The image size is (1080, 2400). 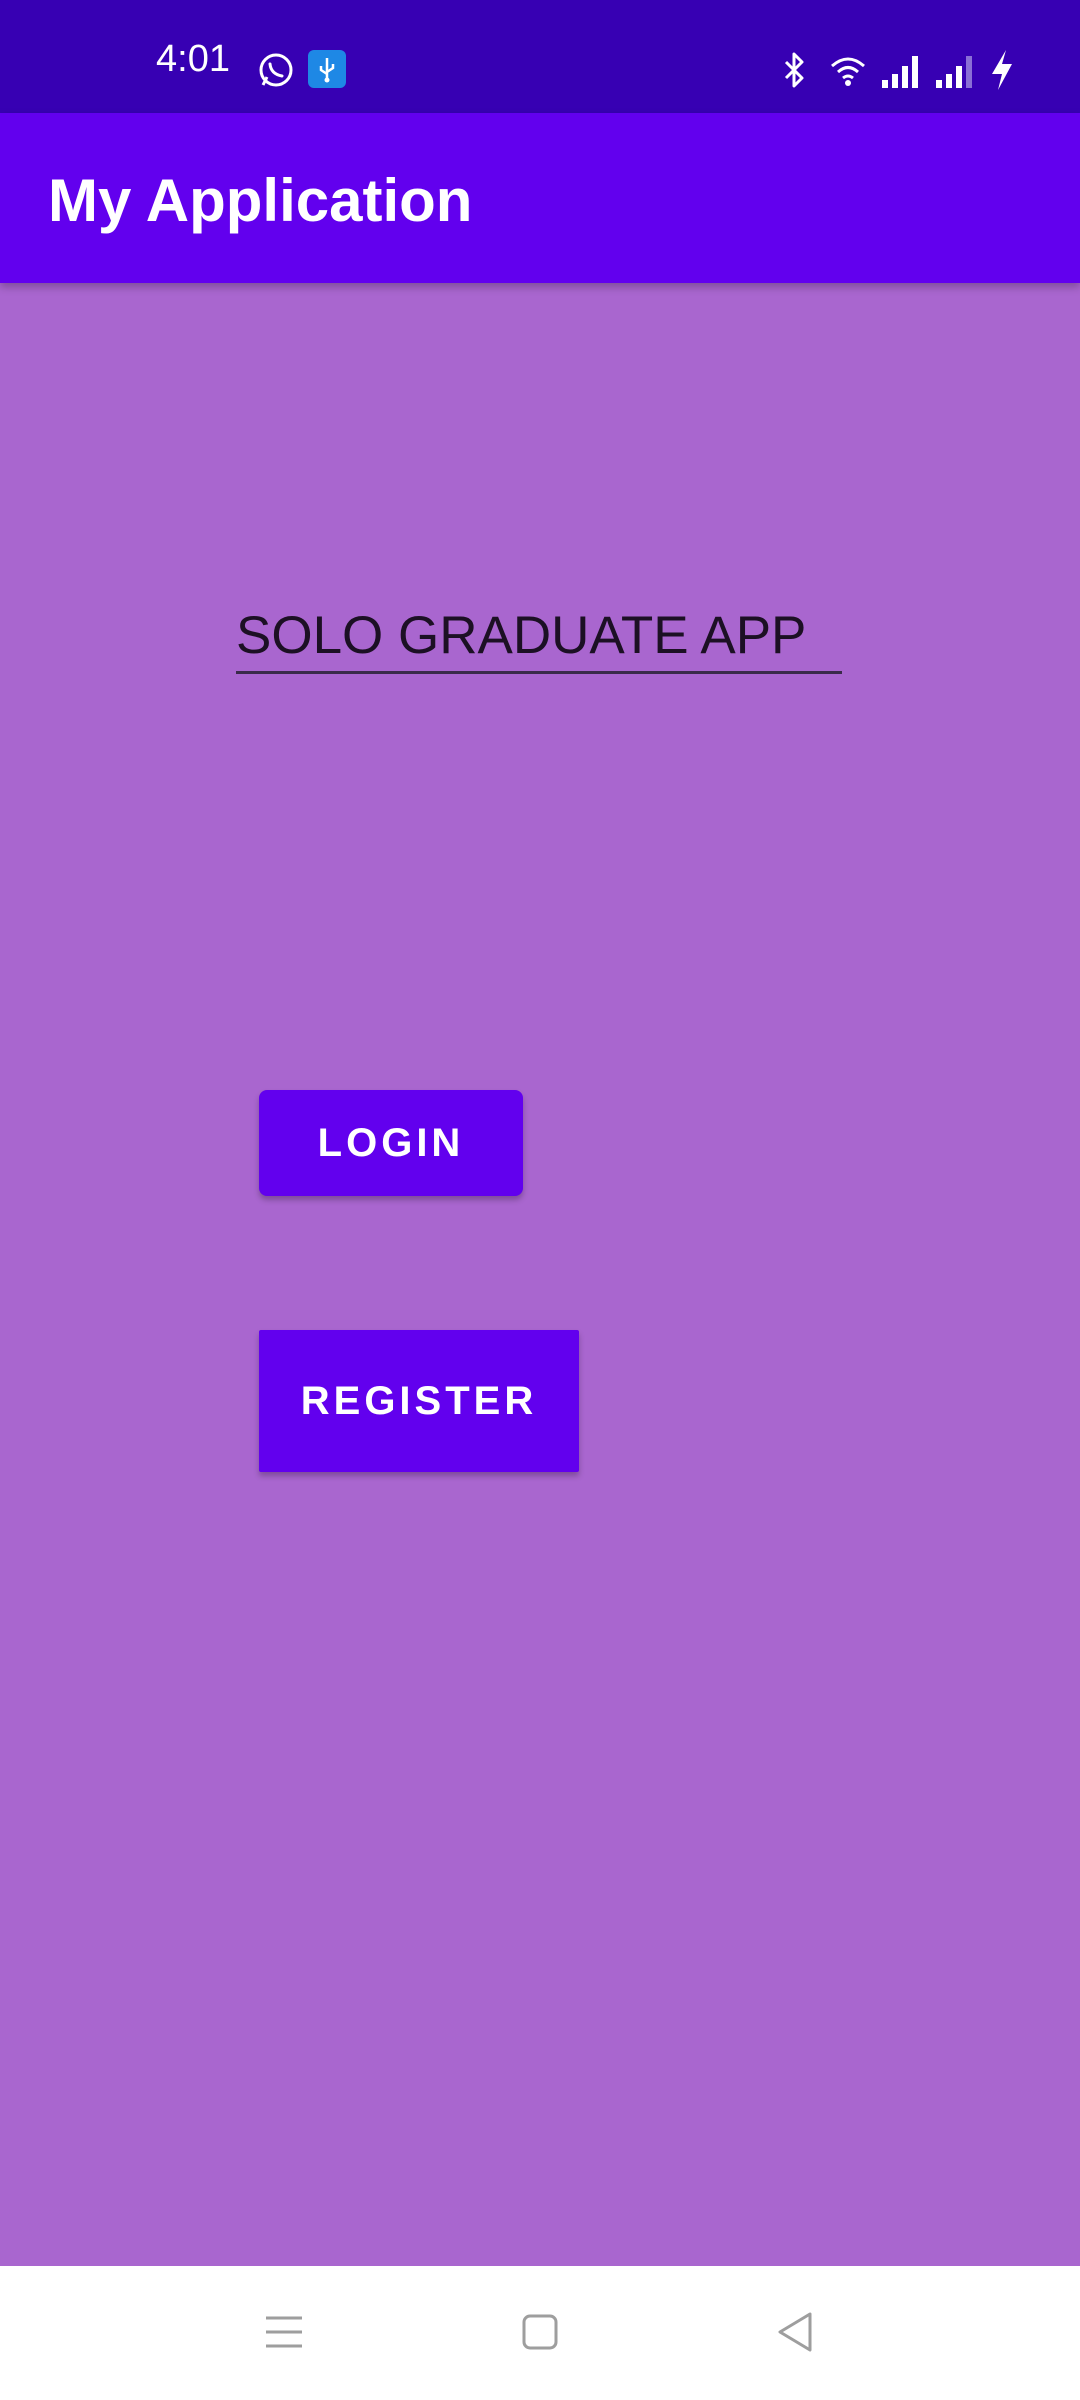 I want to click on app-name-field, so click(x=539, y=637).